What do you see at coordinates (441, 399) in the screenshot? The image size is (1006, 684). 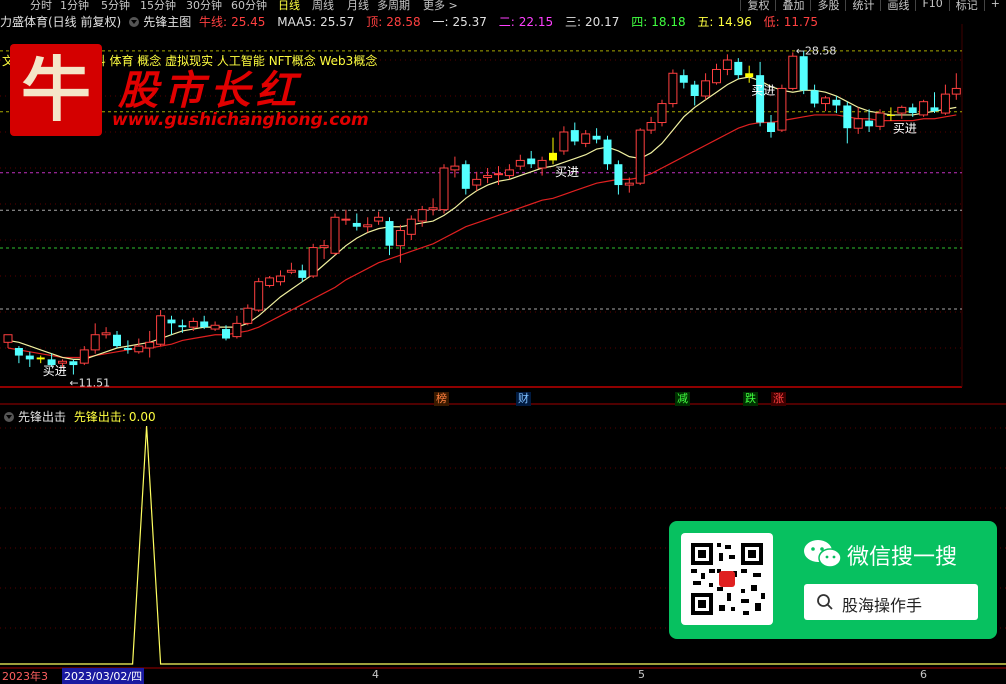 I see `event-badge-0: 榜` at bounding box center [441, 399].